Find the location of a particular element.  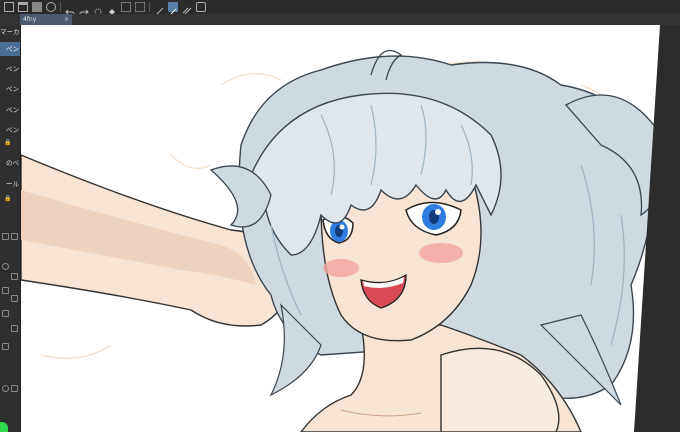

pen-icon is located at coordinates (173, 9).